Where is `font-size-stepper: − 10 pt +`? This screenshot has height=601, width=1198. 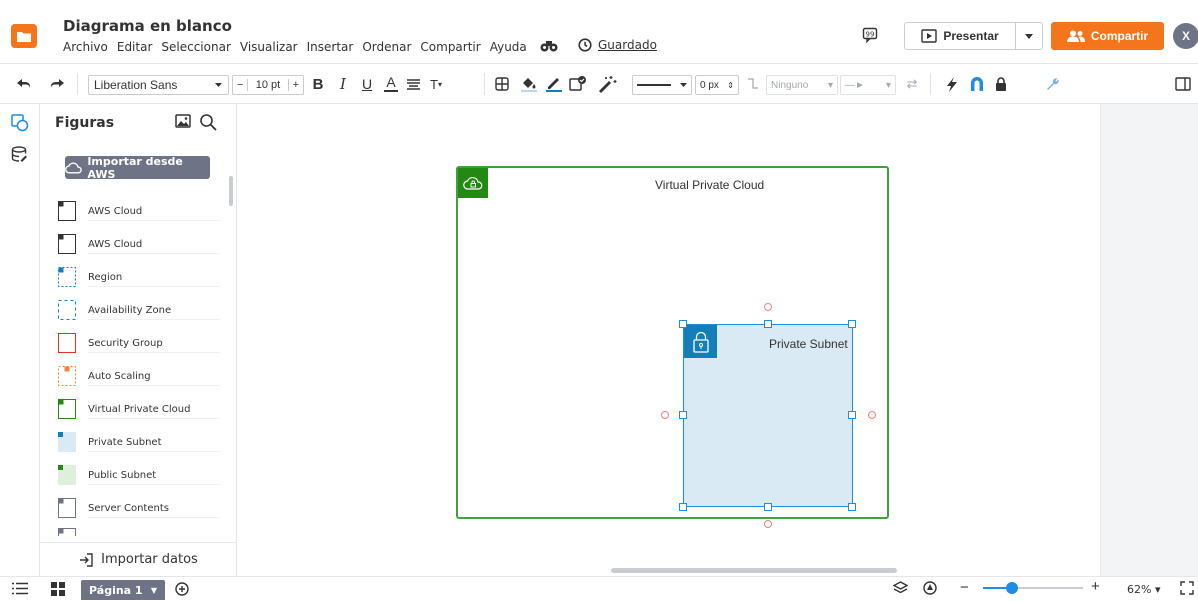
font-size-stepper: − 10 pt + is located at coordinates (268, 85).